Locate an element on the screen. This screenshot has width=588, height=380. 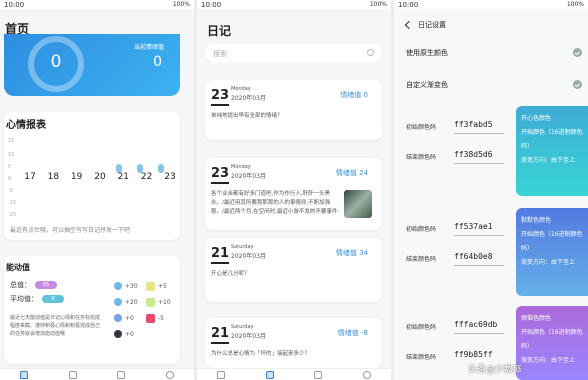
energy-chip: +10 is located at coordinates (158, 302).